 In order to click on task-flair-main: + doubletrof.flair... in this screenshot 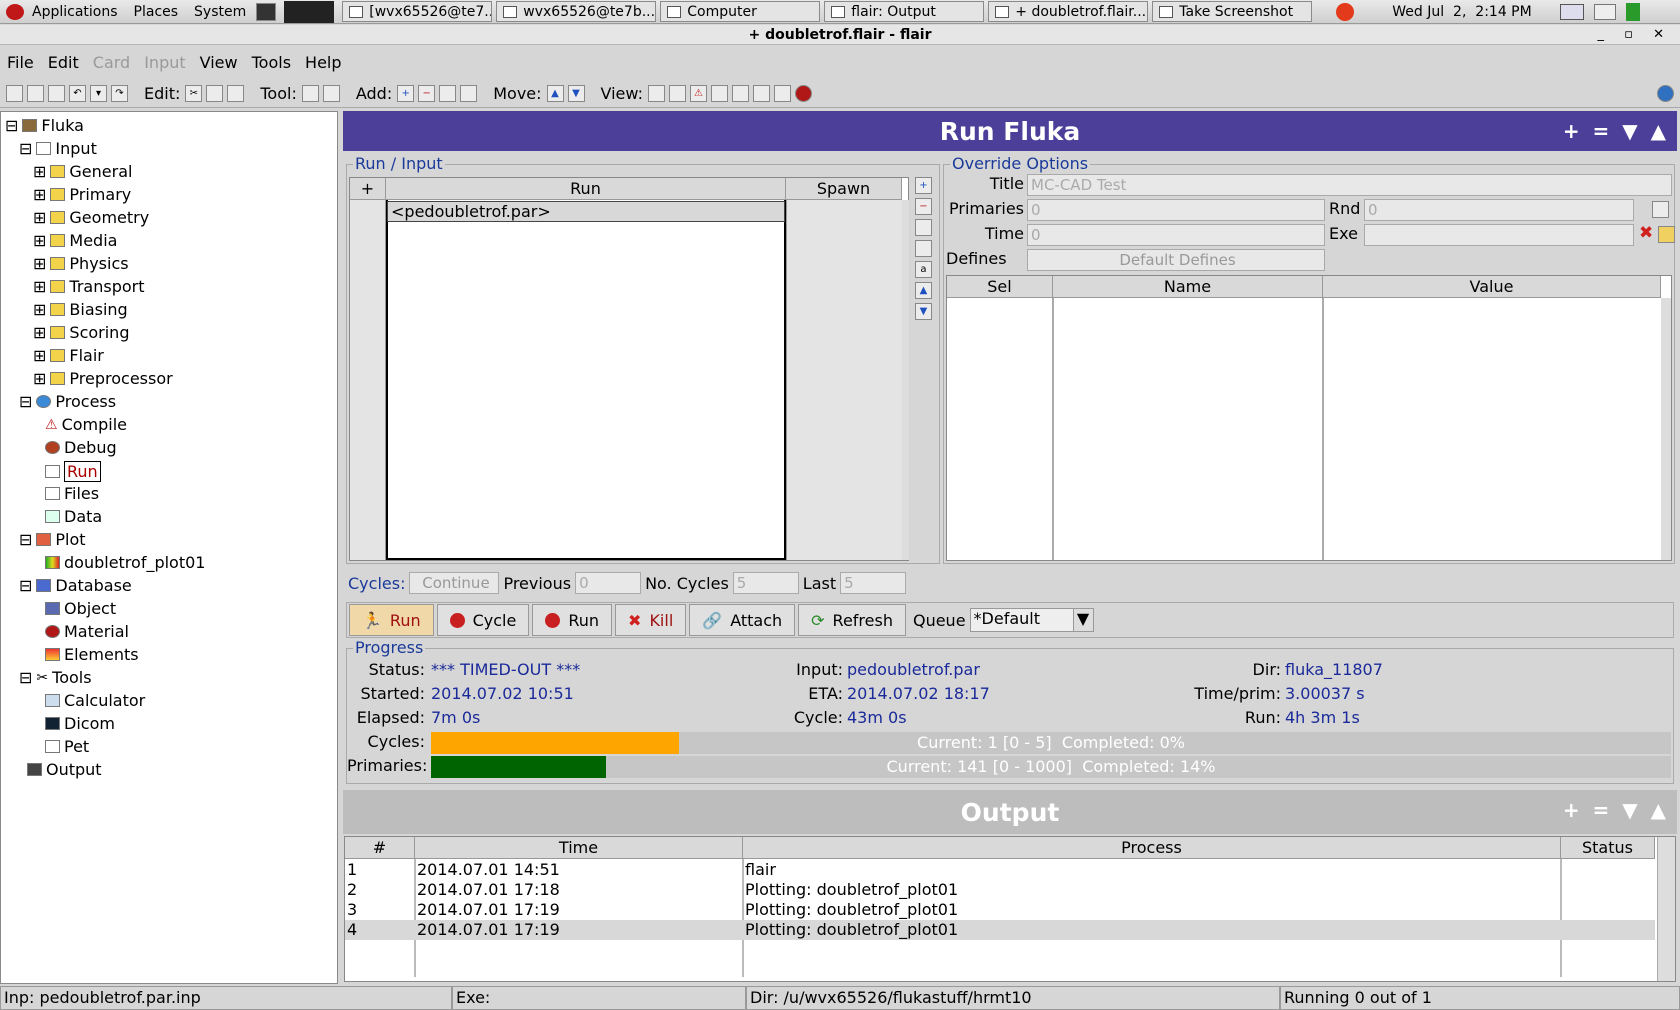, I will do `click(1068, 11)`.